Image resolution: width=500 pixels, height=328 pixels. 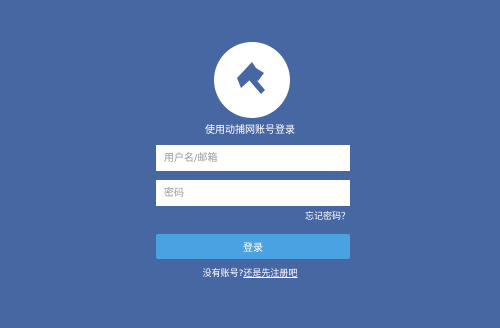 I want to click on register-link: 还是先注册吧, so click(x=270, y=274).